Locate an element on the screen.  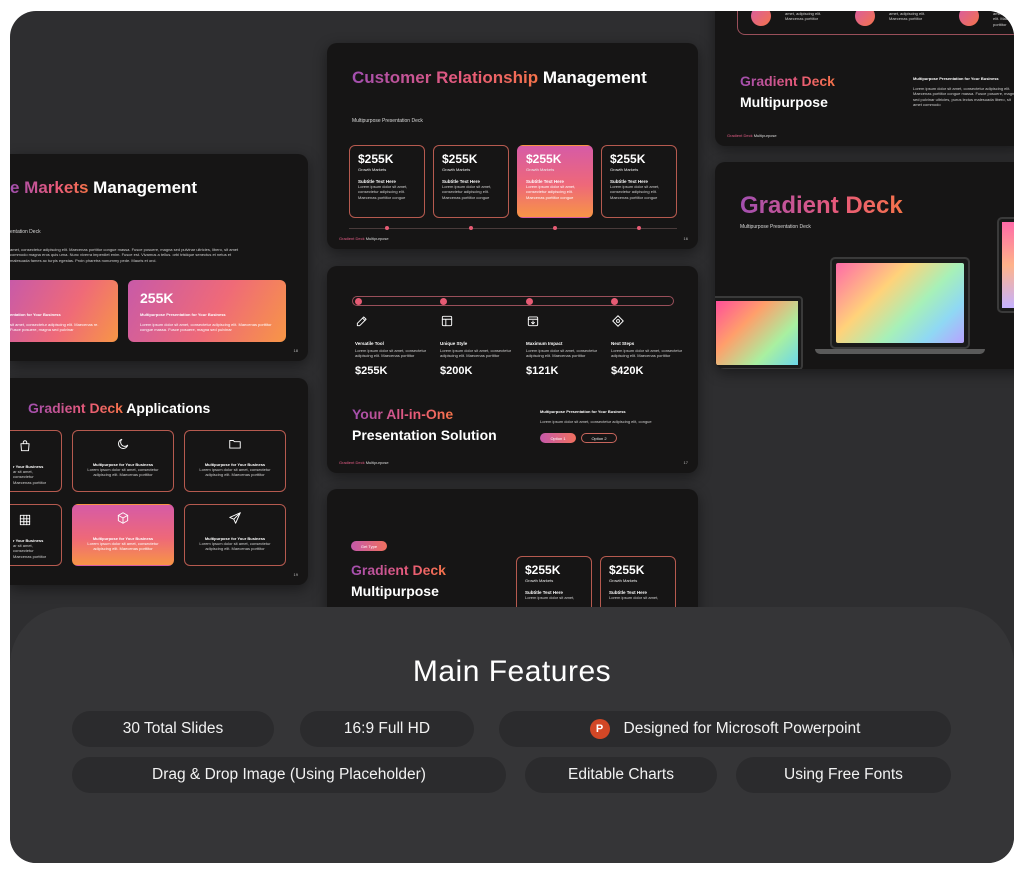
send-icon is located at coordinates (235, 518).